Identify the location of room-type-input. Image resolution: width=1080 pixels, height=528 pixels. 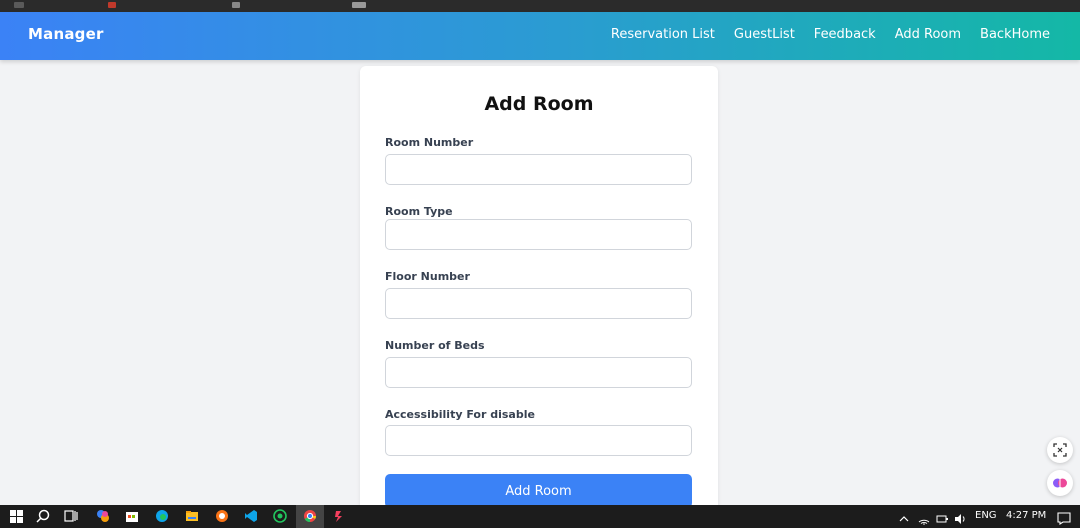
(538, 234).